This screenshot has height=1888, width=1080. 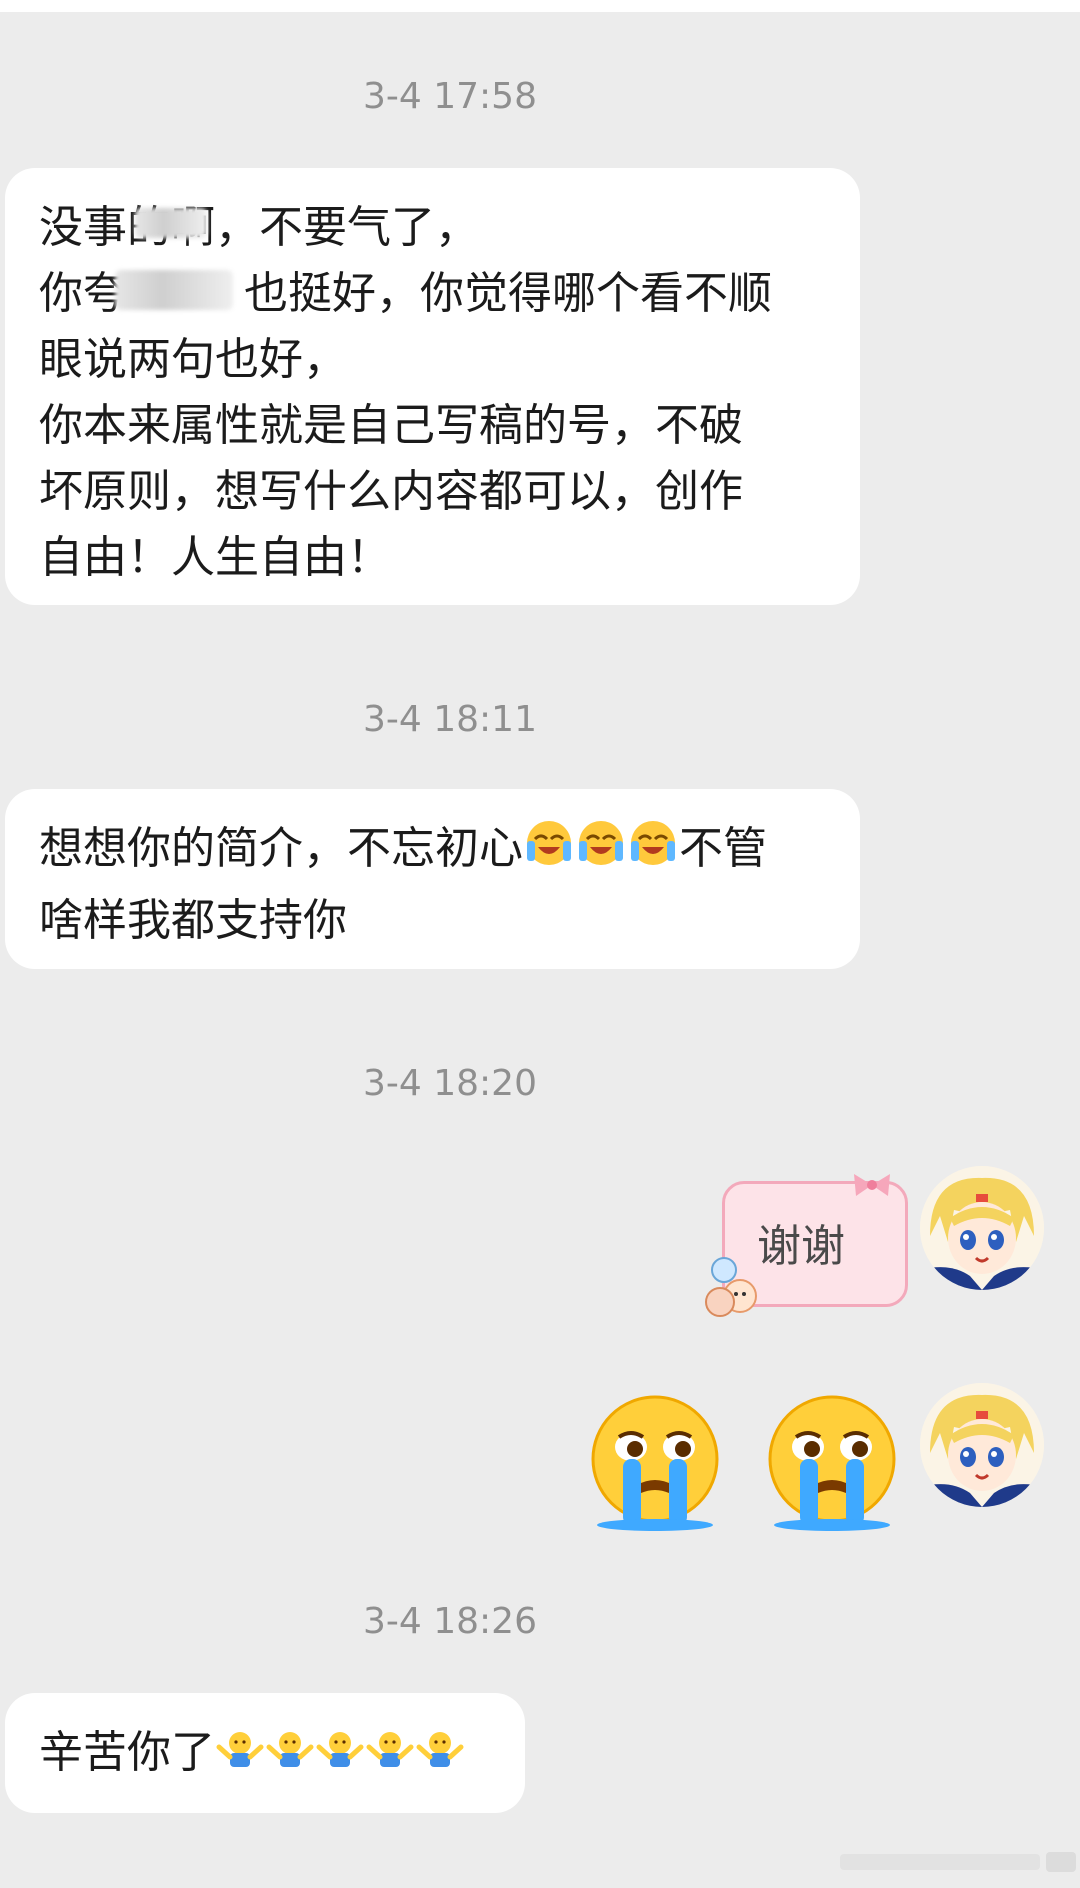 What do you see at coordinates (391, 425) in the screenshot?
I see `message-line: 你本来属性就是自己写稿的号，不破` at bounding box center [391, 425].